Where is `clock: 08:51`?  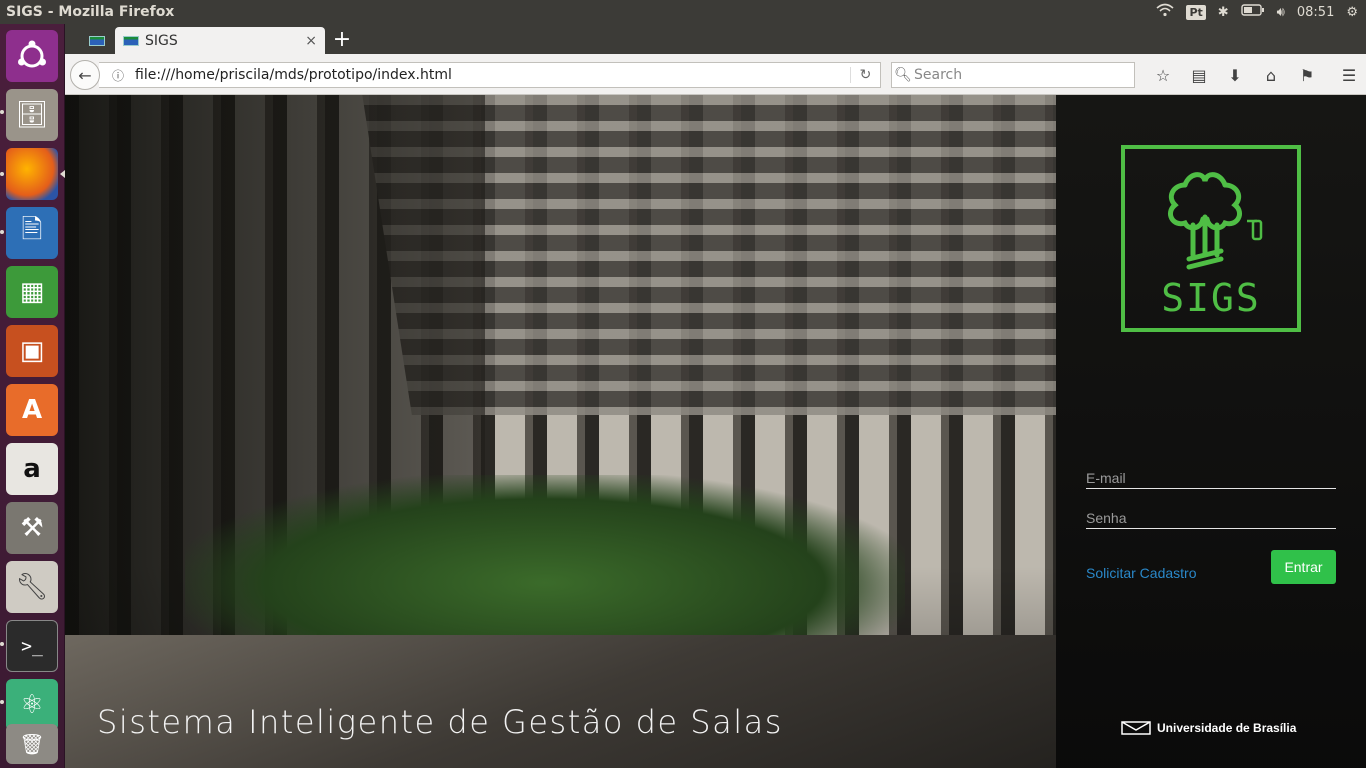
clock: 08:51 is located at coordinates (1315, 12).